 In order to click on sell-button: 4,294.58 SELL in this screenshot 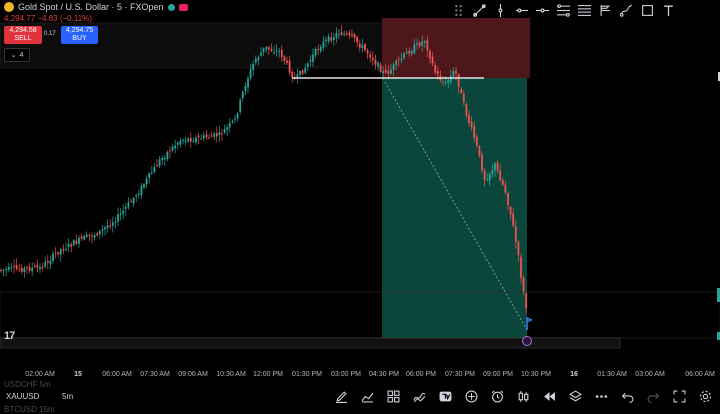, I will do `click(23, 35)`.